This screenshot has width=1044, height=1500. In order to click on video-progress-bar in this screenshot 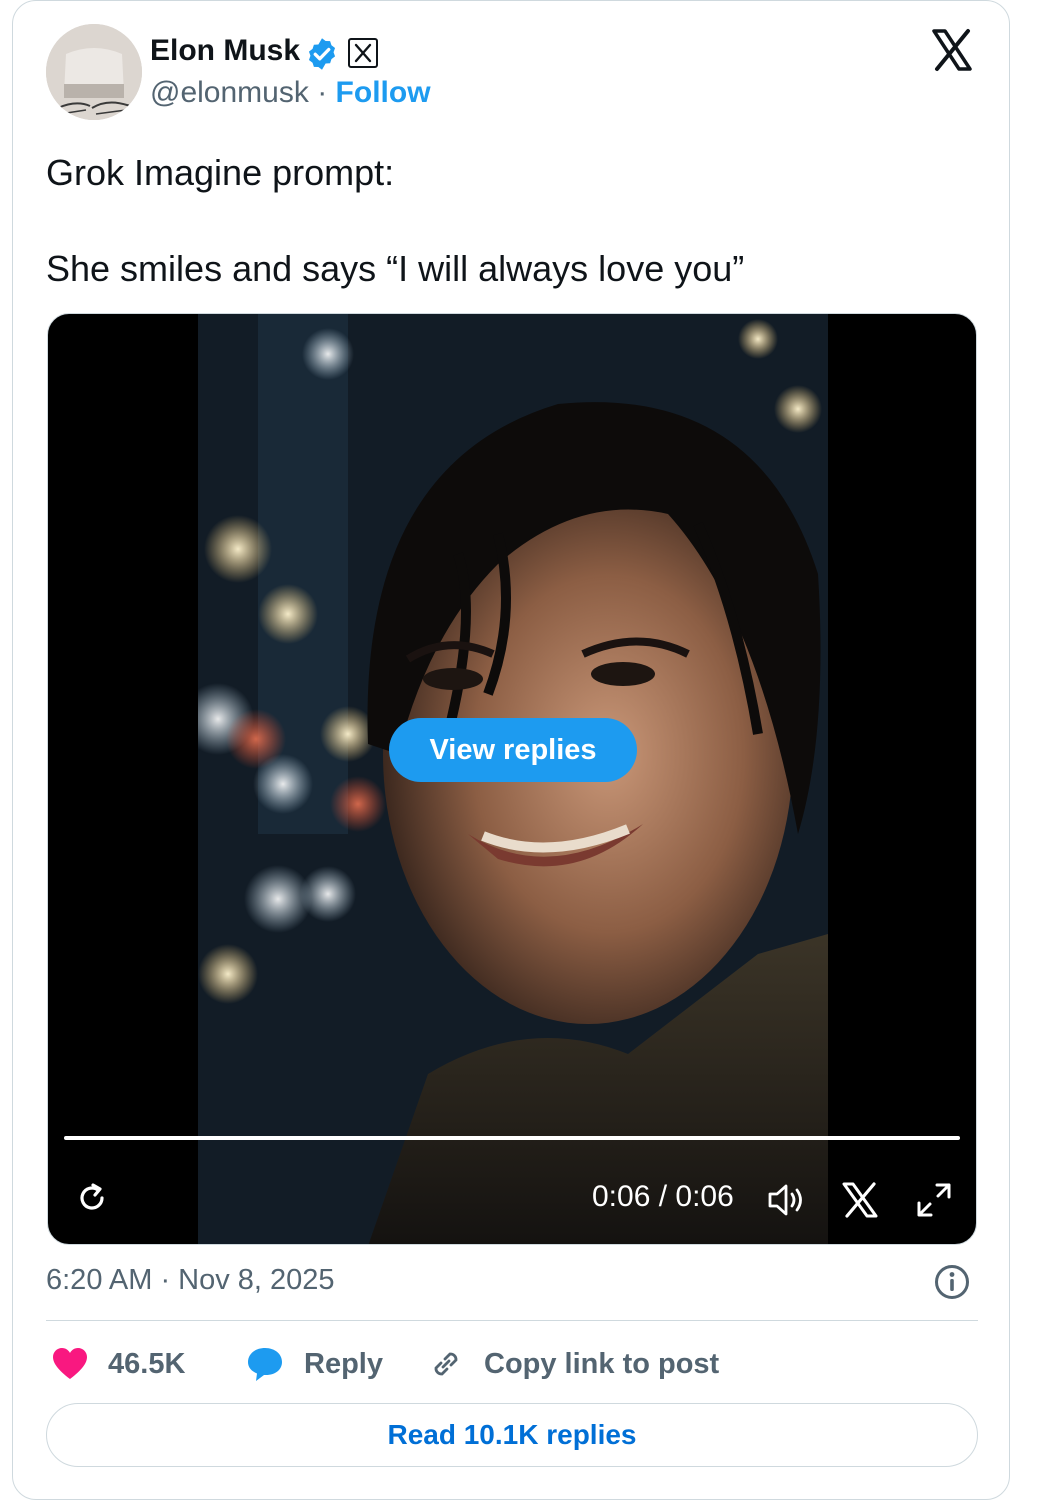, I will do `click(512, 1138)`.